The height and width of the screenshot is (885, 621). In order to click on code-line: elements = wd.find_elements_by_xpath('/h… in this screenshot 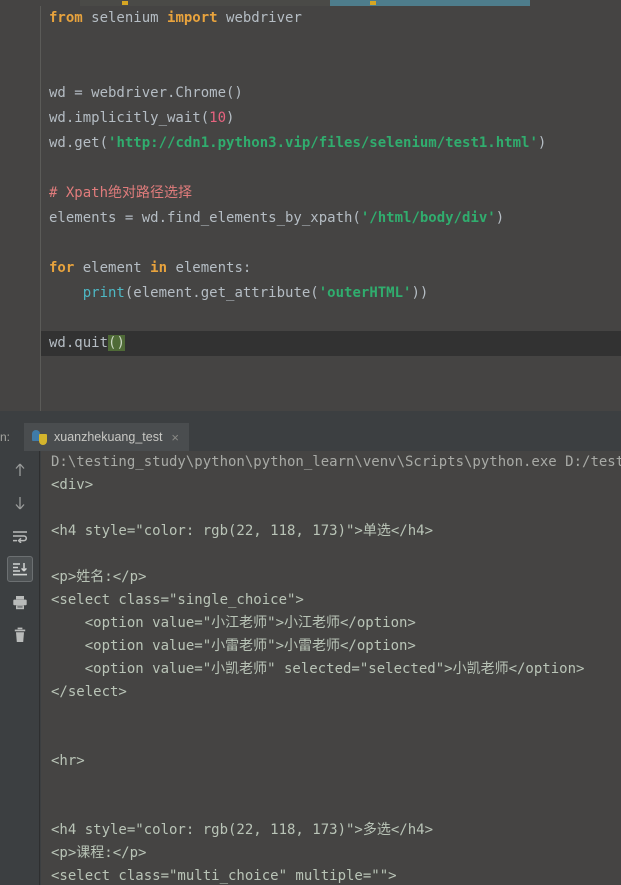, I will do `click(331, 218)`.